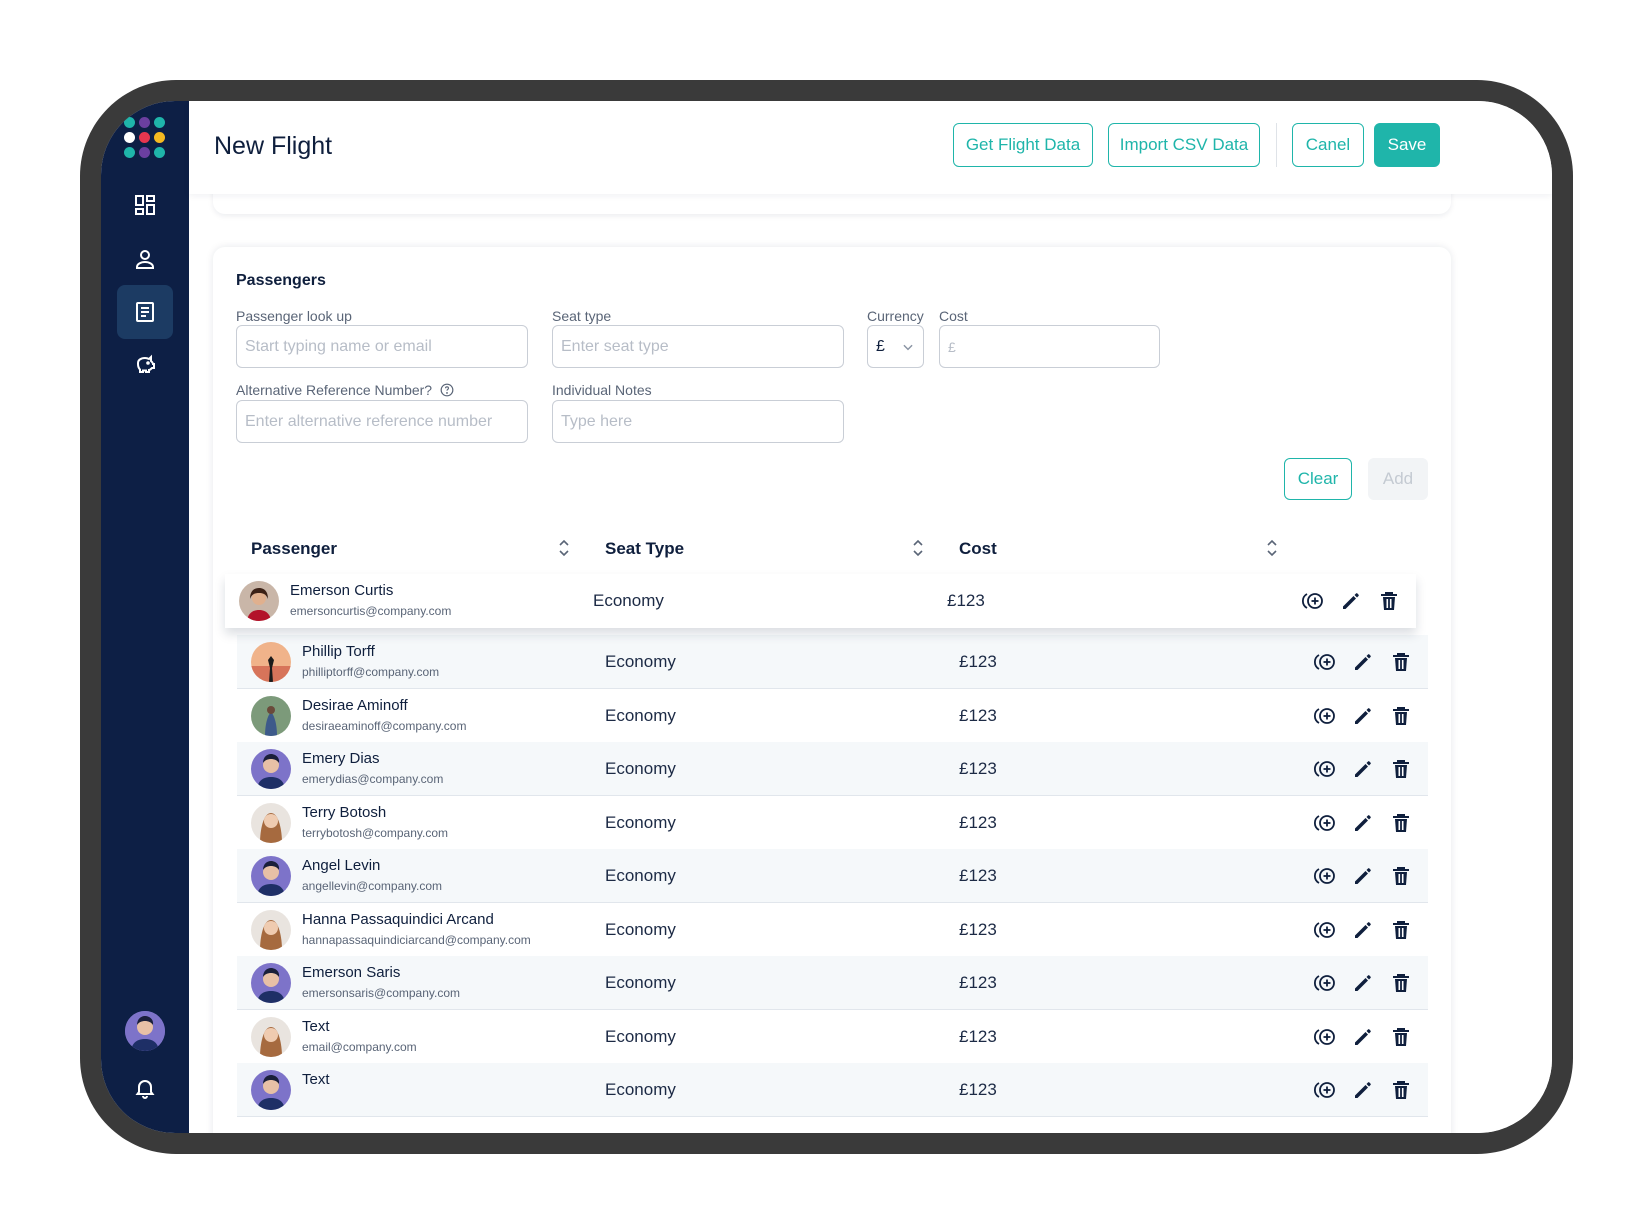 The image size is (1640, 1224). I want to click on seat-type-label: Seat type, so click(582, 316).